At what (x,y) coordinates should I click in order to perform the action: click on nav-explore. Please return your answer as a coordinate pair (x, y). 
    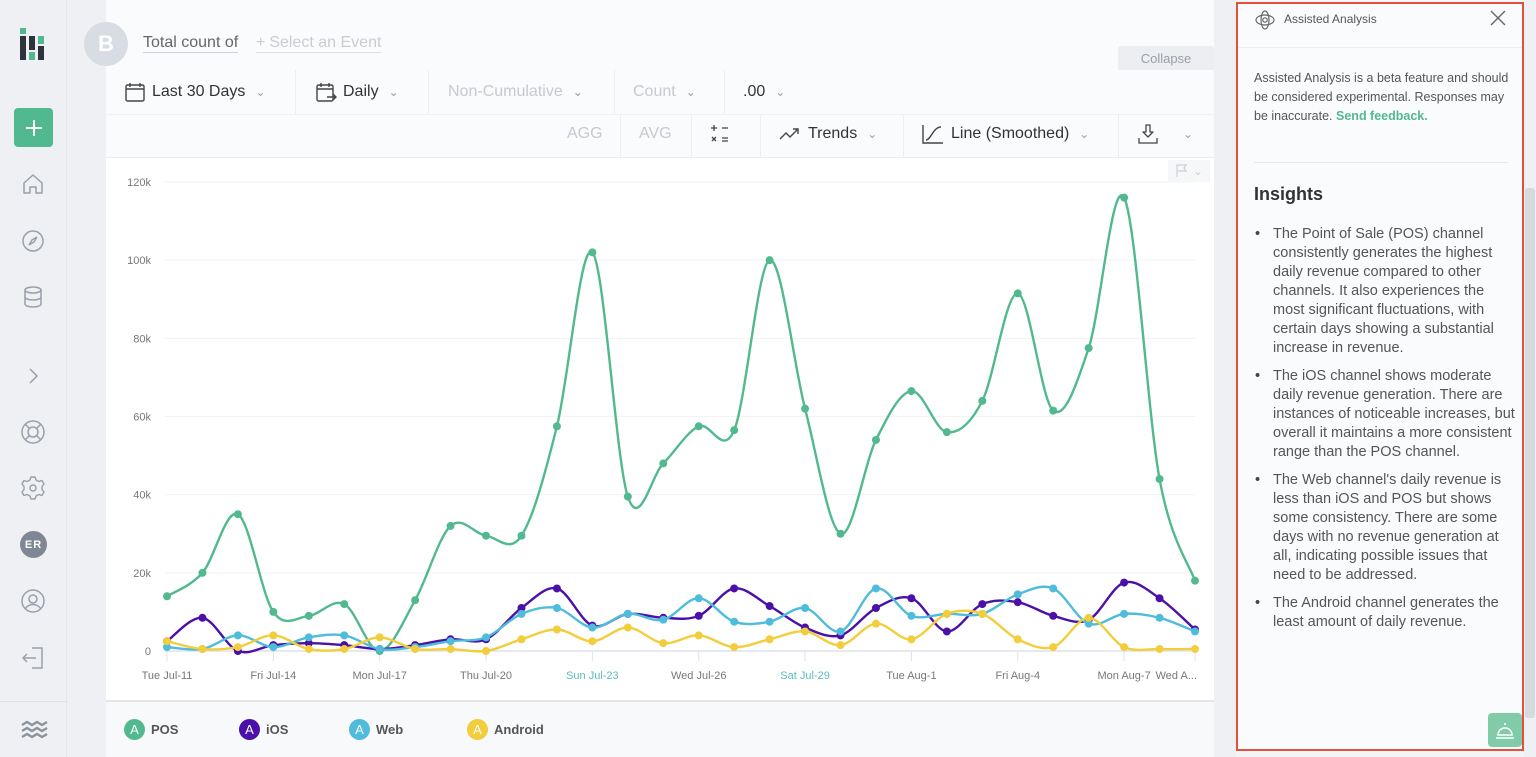
    Looking at the image, I should click on (33, 241).